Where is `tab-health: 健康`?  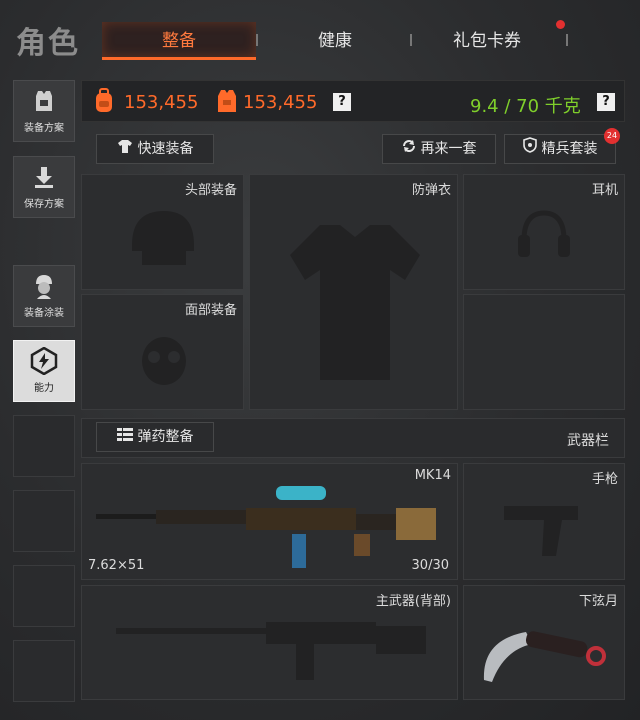 tab-health: 健康 is located at coordinates (335, 41).